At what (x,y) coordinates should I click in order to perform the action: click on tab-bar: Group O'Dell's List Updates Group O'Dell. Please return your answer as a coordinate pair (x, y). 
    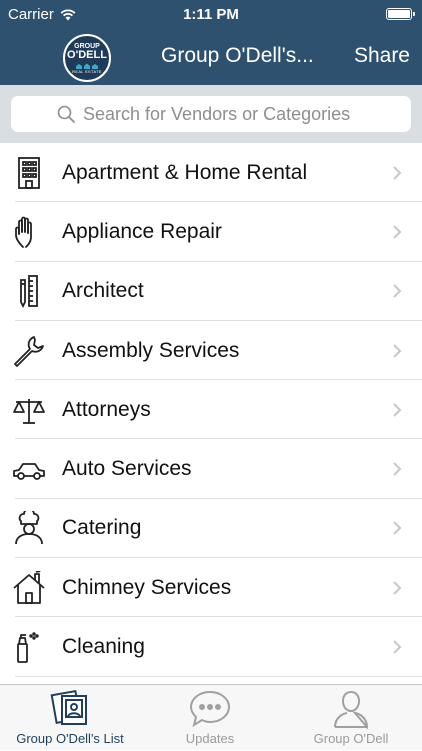
    Looking at the image, I should click on (211, 717).